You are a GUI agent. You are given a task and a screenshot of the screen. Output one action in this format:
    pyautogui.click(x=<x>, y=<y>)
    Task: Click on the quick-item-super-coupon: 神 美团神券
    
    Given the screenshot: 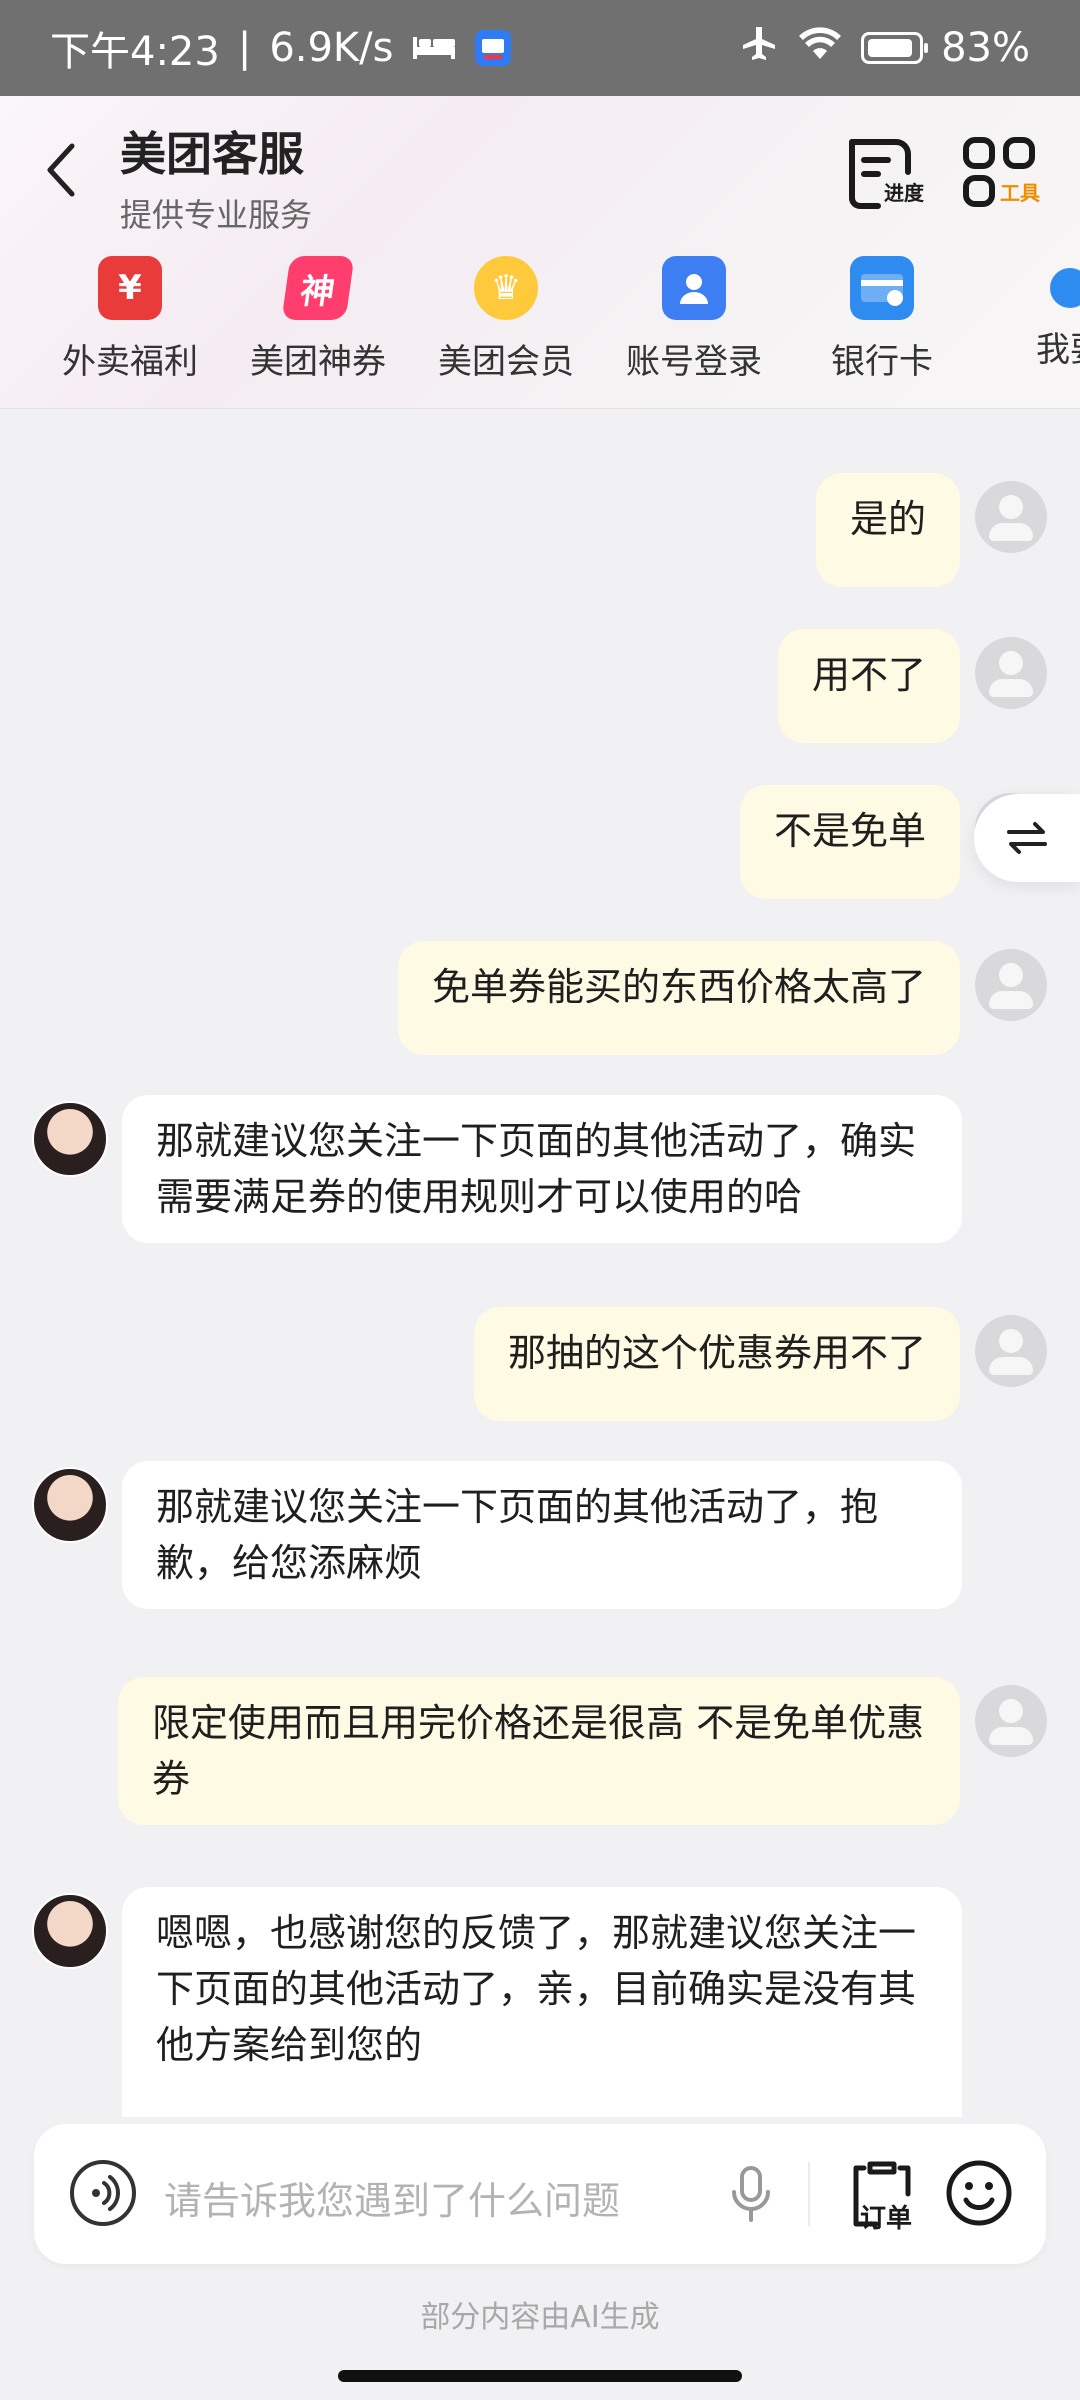 What is the action you would take?
    pyautogui.click(x=318, y=319)
    